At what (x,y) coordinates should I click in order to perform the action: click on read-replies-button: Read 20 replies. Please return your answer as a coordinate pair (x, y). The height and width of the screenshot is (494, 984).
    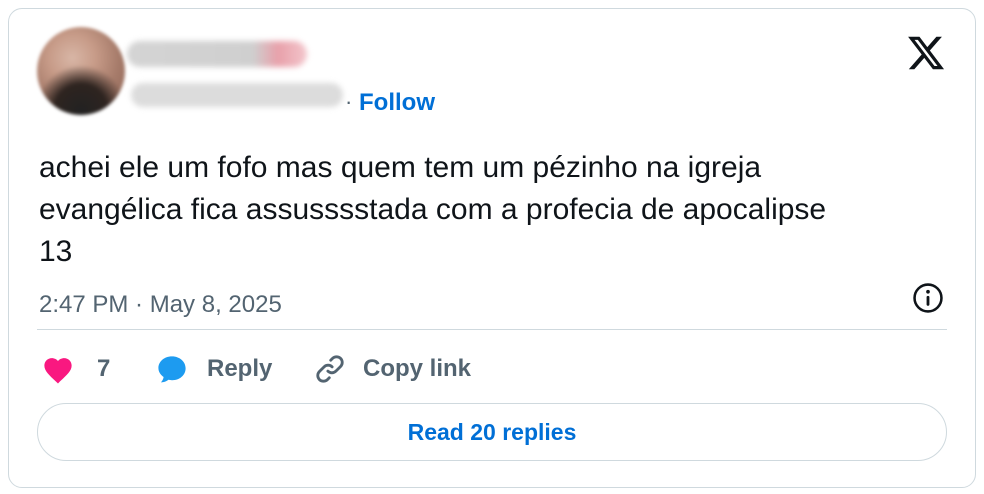
    Looking at the image, I should click on (492, 432).